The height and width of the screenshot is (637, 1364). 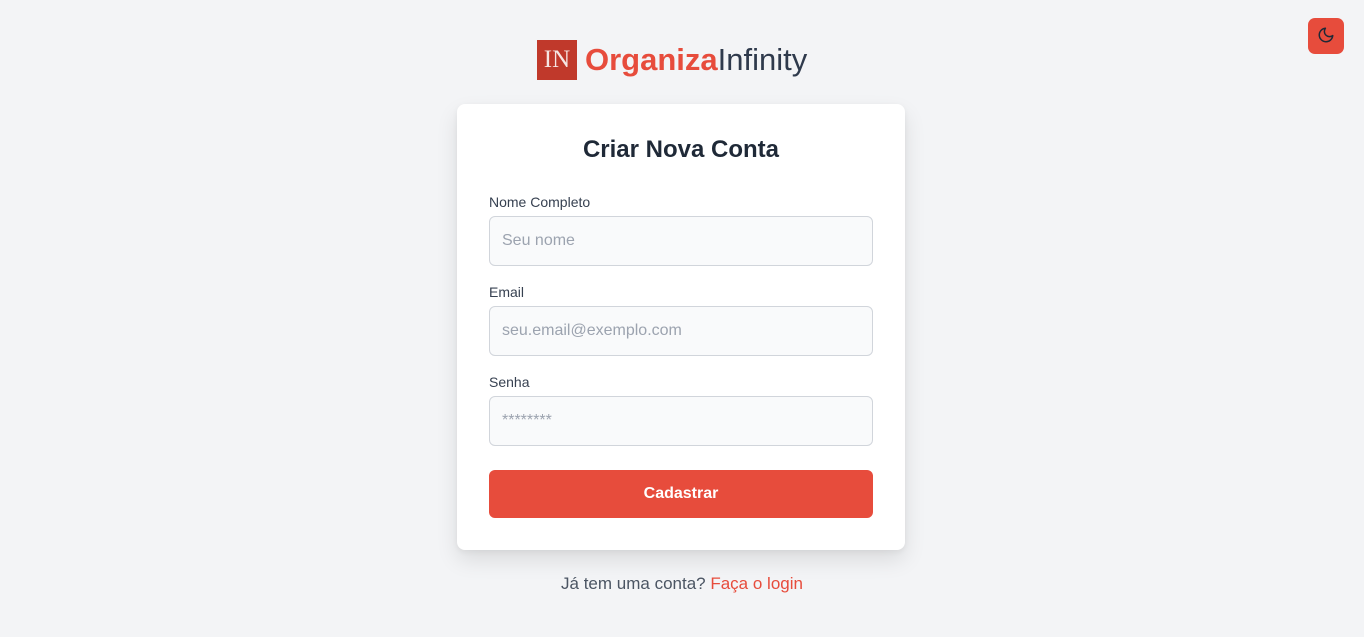 What do you see at coordinates (681, 241) in the screenshot?
I see `full-name-input` at bounding box center [681, 241].